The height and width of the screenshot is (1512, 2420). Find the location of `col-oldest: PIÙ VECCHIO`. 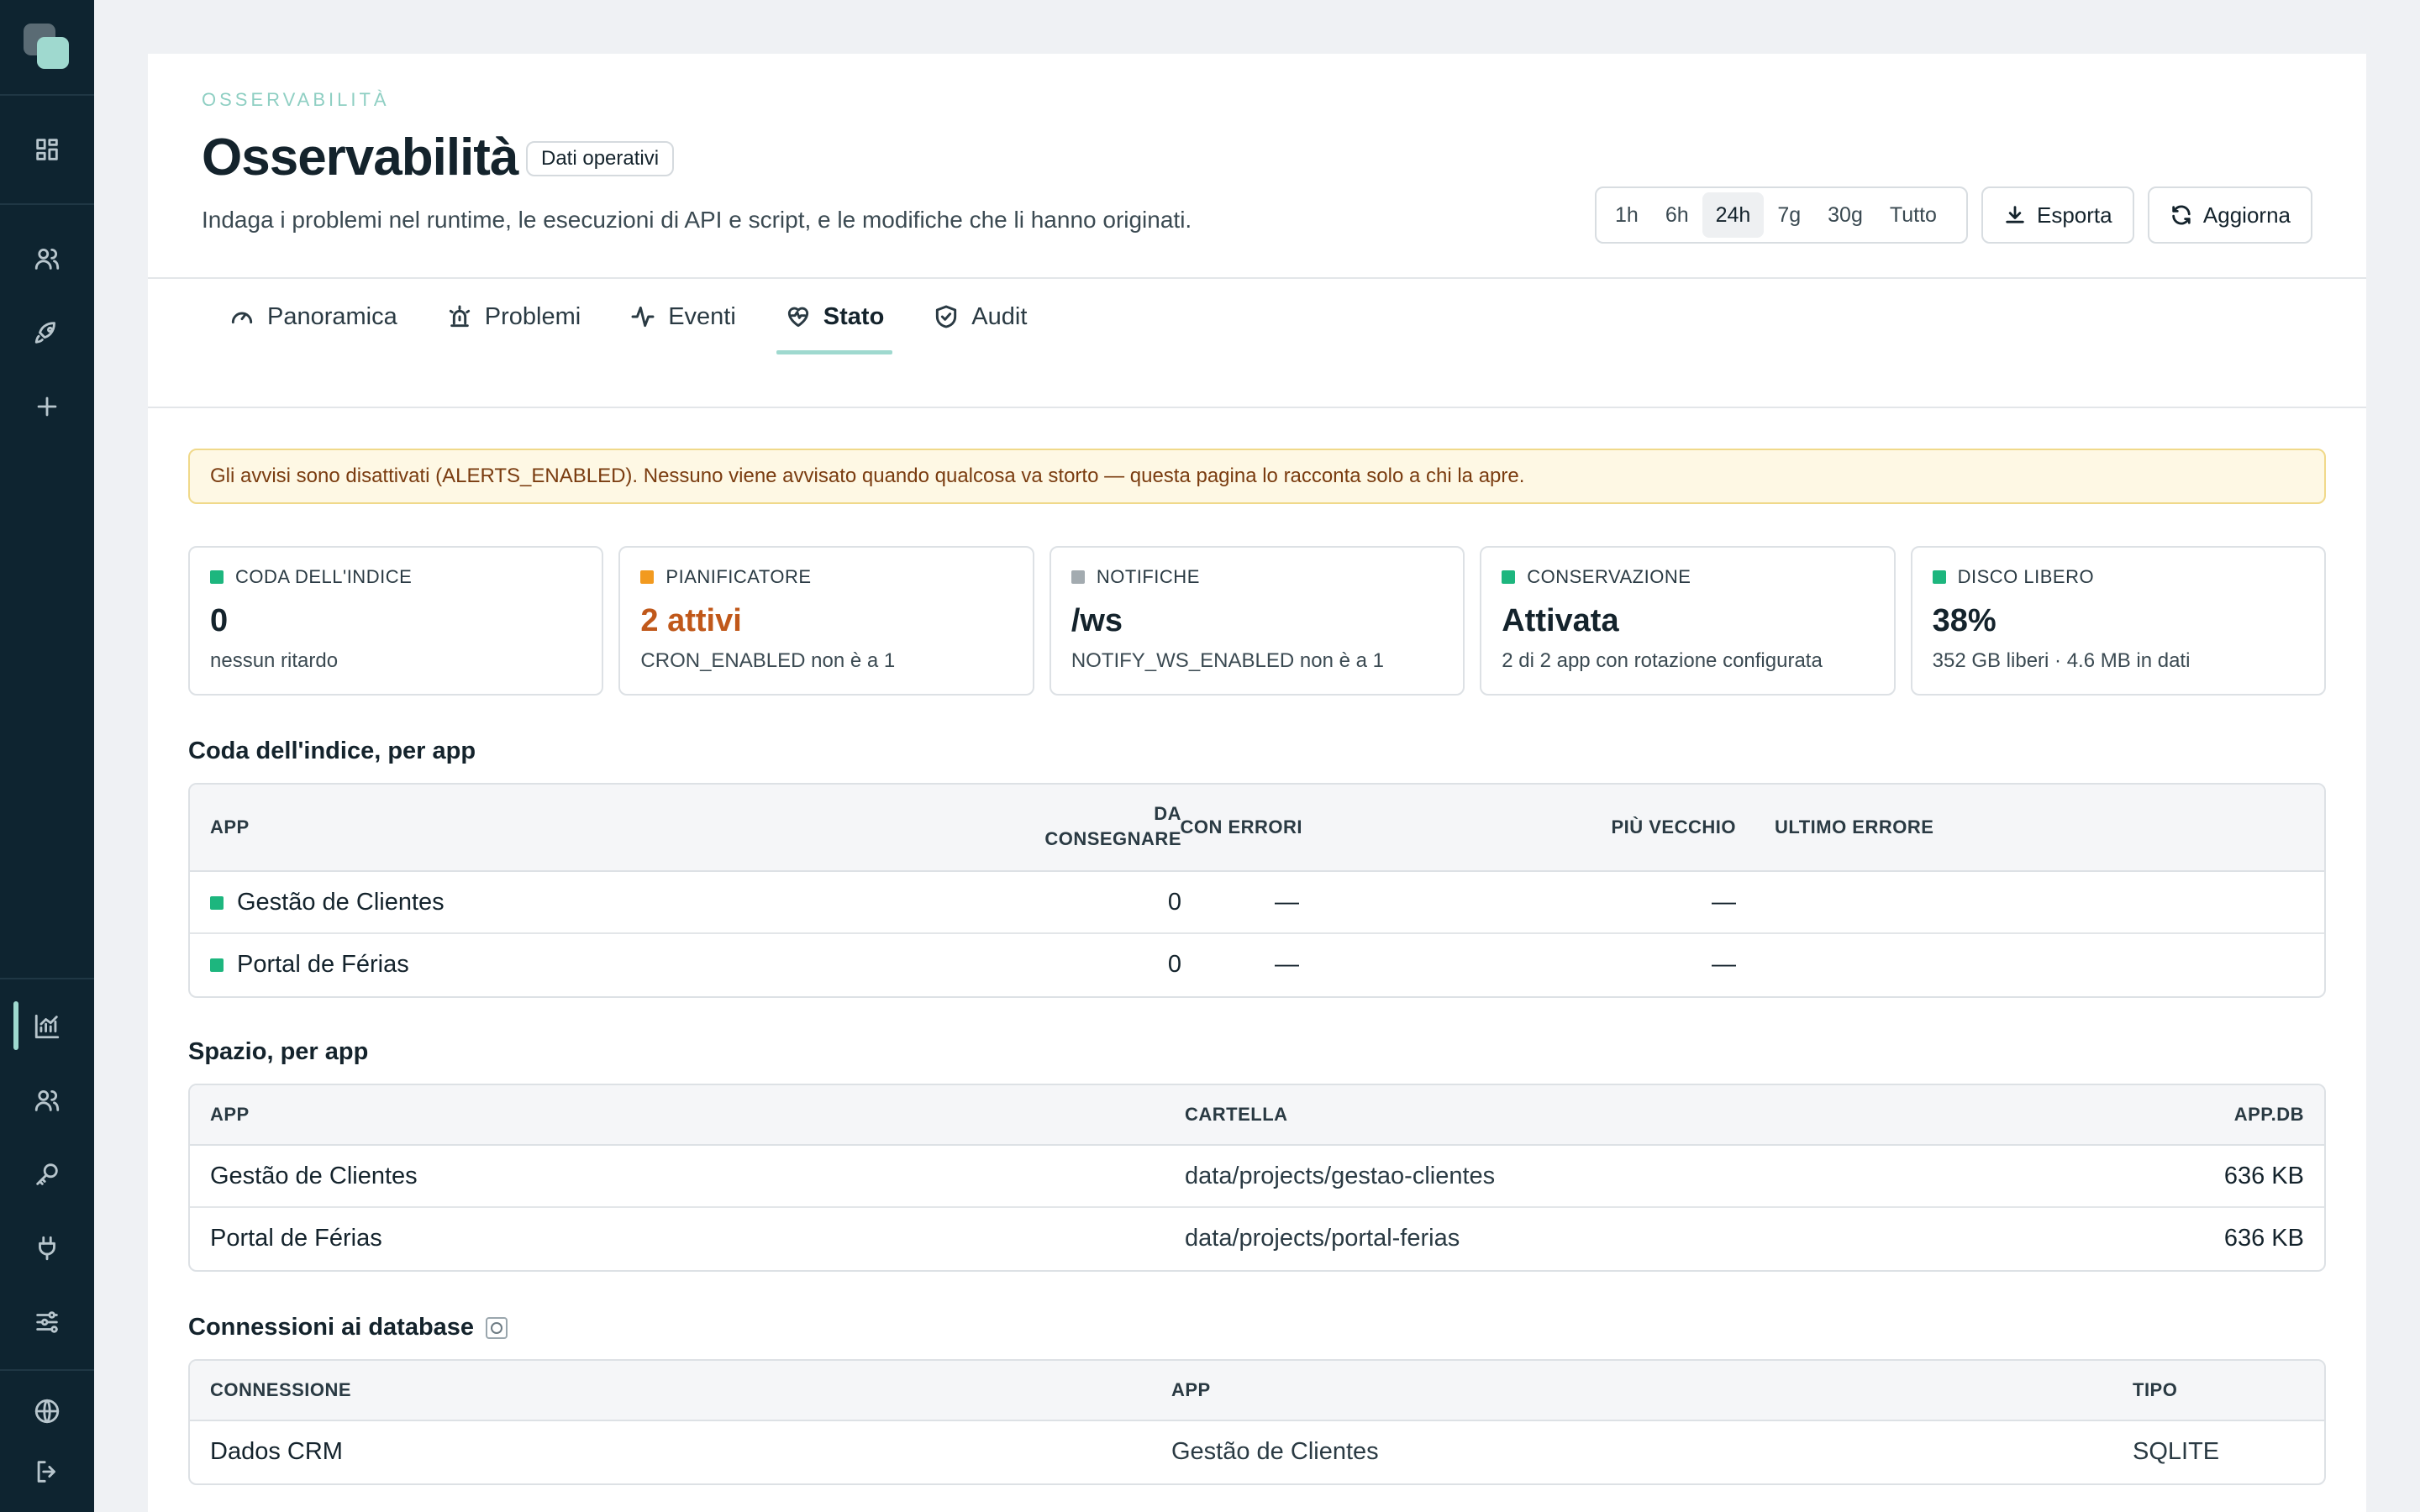

col-oldest: PIÙ VECCHIO is located at coordinates (1674, 826).